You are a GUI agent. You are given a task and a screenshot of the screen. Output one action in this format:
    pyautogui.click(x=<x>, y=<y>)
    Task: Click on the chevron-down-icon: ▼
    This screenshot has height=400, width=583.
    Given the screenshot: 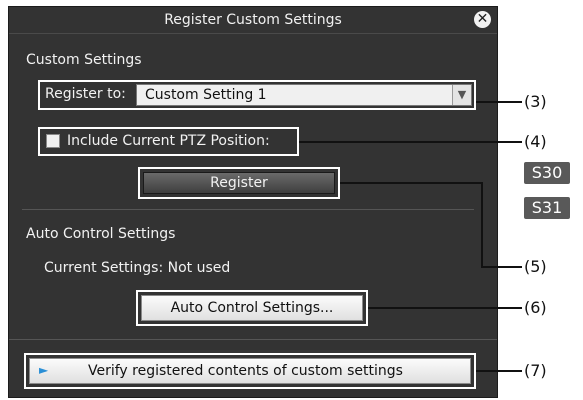 What is the action you would take?
    pyautogui.click(x=461, y=95)
    